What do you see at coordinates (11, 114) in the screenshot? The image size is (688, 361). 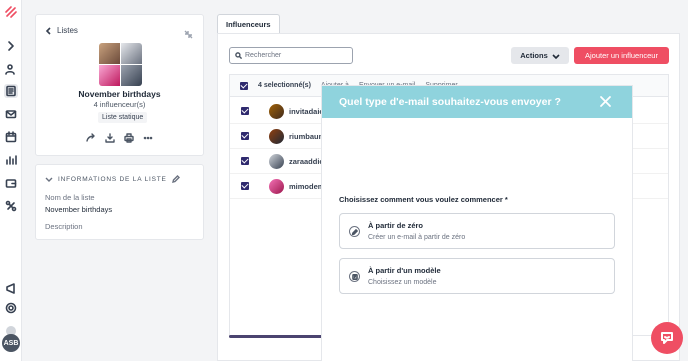 I see `mail-icon` at bounding box center [11, 114].